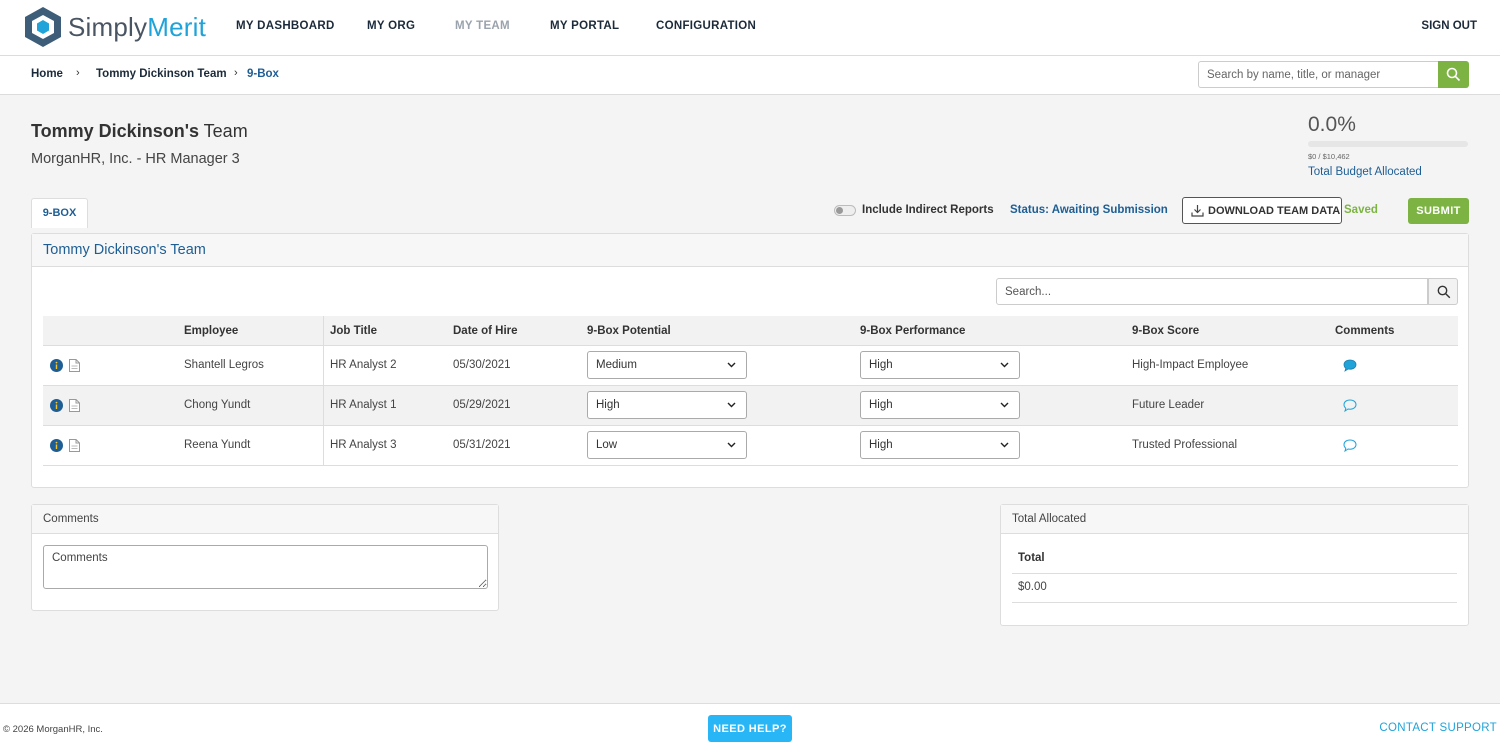  I want to click on header-date-of-hire: Date of Hire, so click(485, 331).